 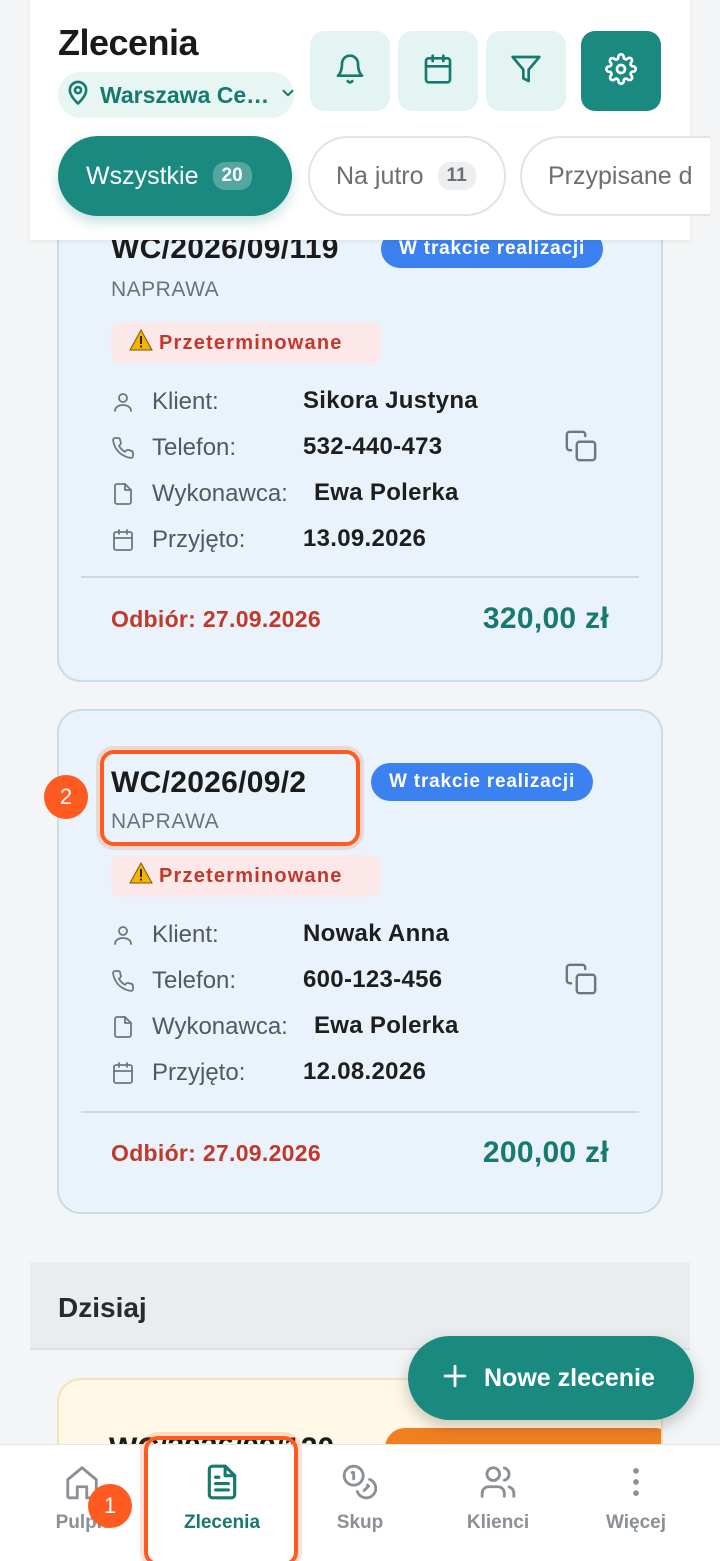 What do you see at coordinates (128, 42) in the screenshot?
I see `page-title: Zlecenia` at bounding box center [128, 42].